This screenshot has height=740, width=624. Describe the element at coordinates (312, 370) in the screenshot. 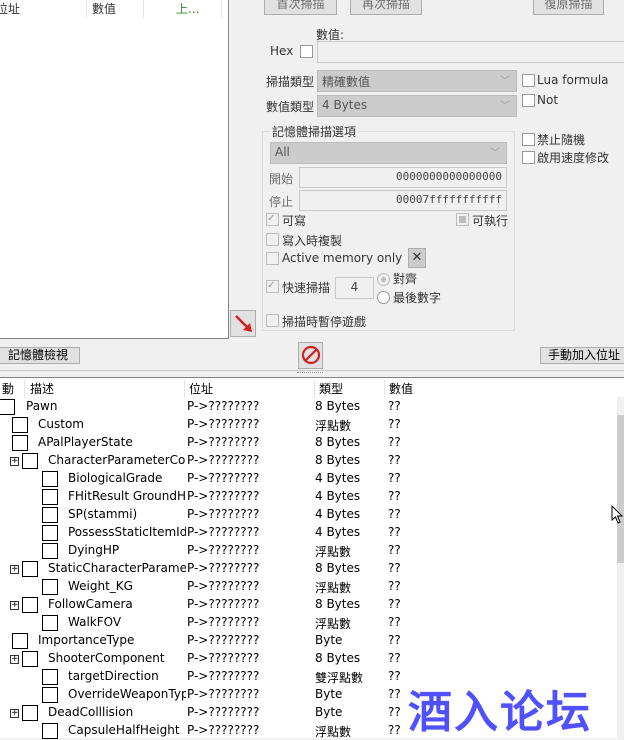

I see `splitter` at that location.